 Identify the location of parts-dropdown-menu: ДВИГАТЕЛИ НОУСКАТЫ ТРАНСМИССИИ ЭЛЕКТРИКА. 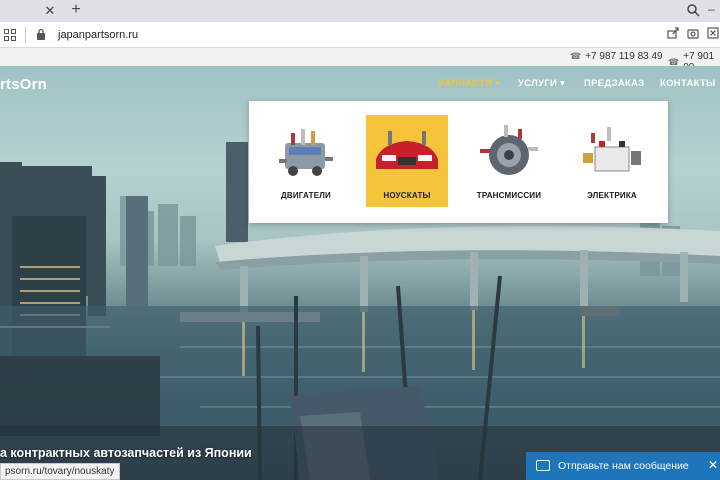
(458, 162).